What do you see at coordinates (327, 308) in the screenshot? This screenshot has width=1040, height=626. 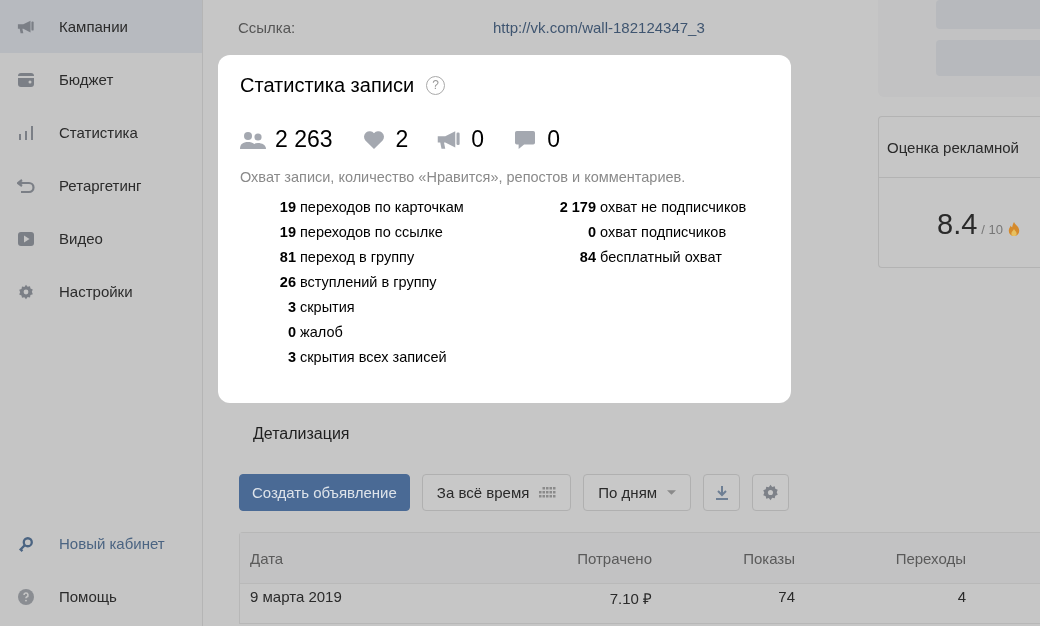 I see `stat-label: скрытия` at bounding box center [327, 308].